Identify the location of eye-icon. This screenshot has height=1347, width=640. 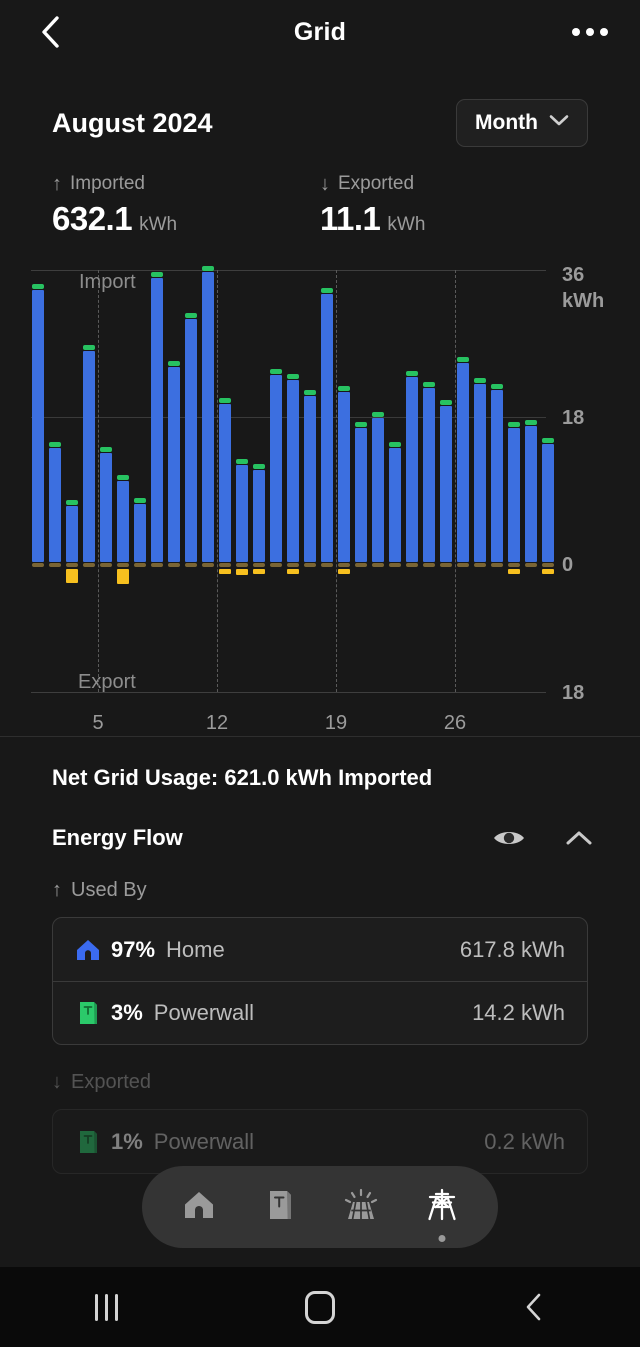
(509, 838).